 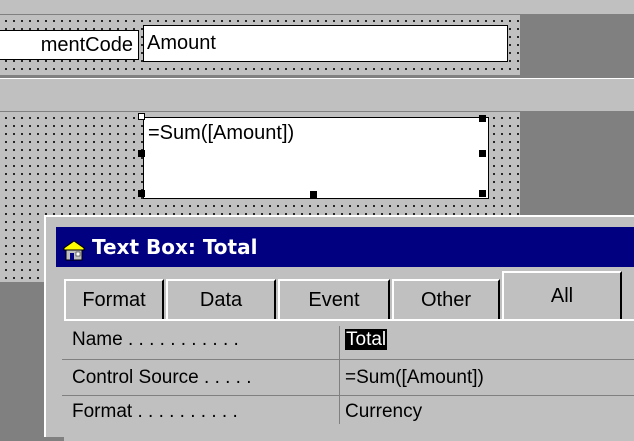 I want to click on total-textbox-text: =Sum([Amount]), so click(x=221, y=133).